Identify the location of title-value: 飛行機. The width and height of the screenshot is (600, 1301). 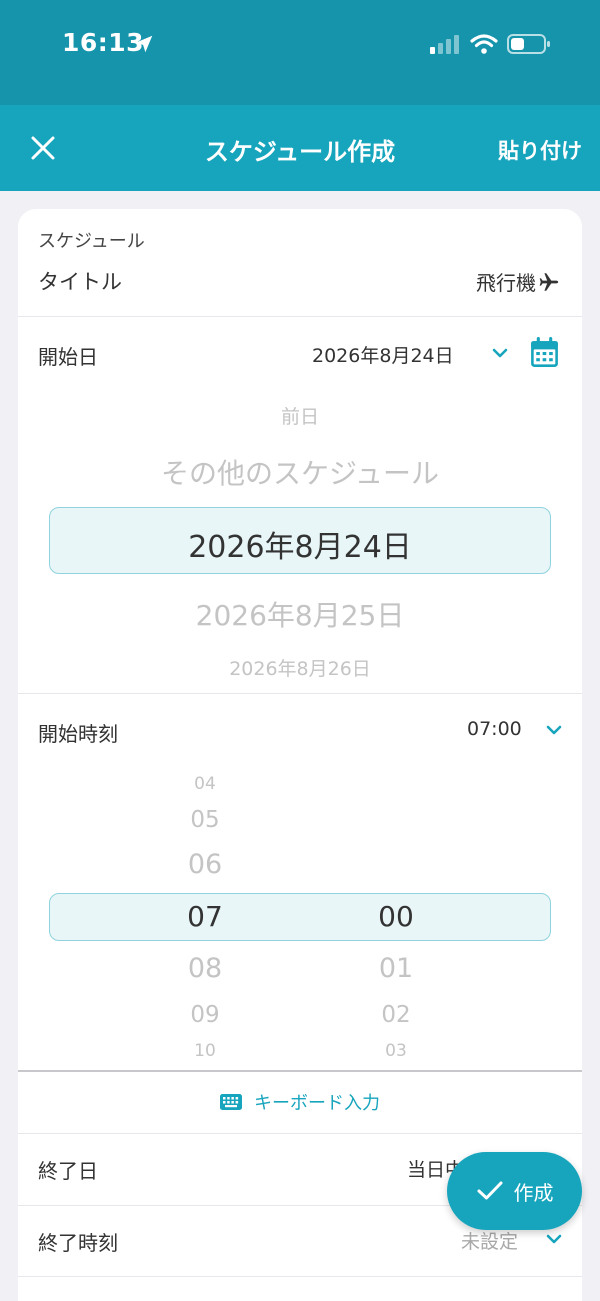
(506, 283).